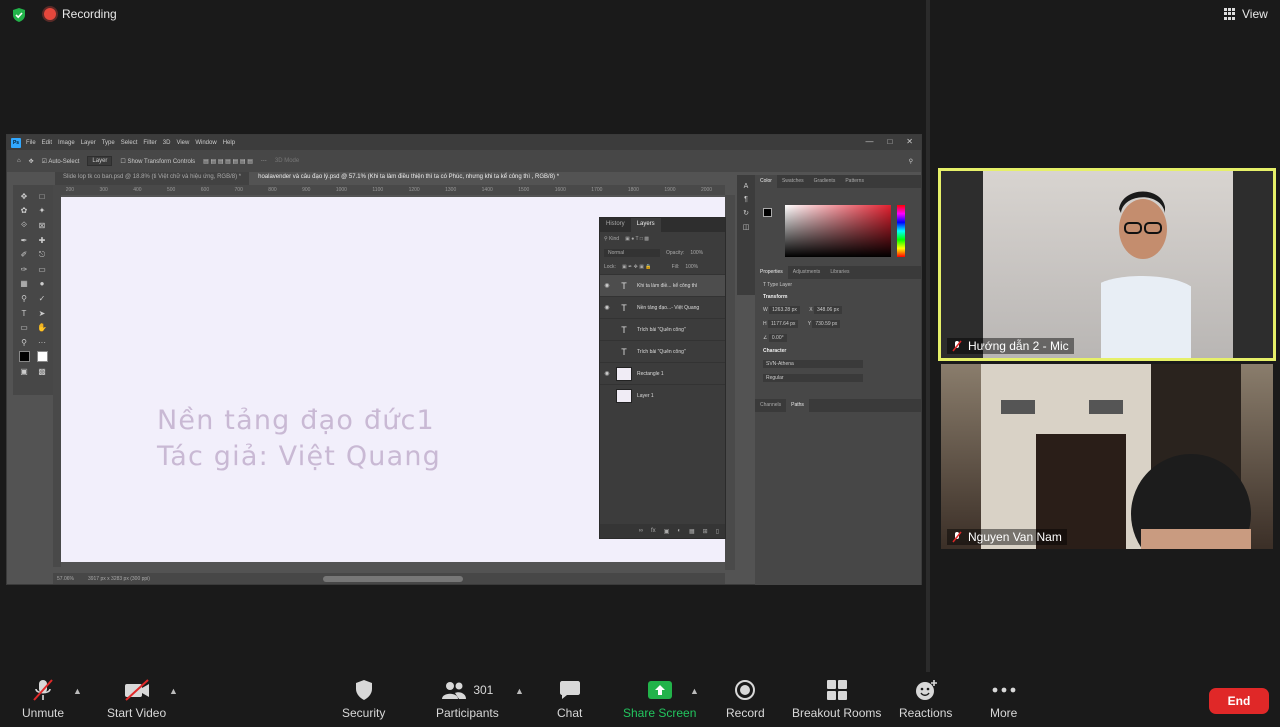 The height and width of the screenshot is (727, 1280). I want to click on align-icons: ▤ ▤ ▤ ▤ ▤ ▤ ▤, so click(228, 161).